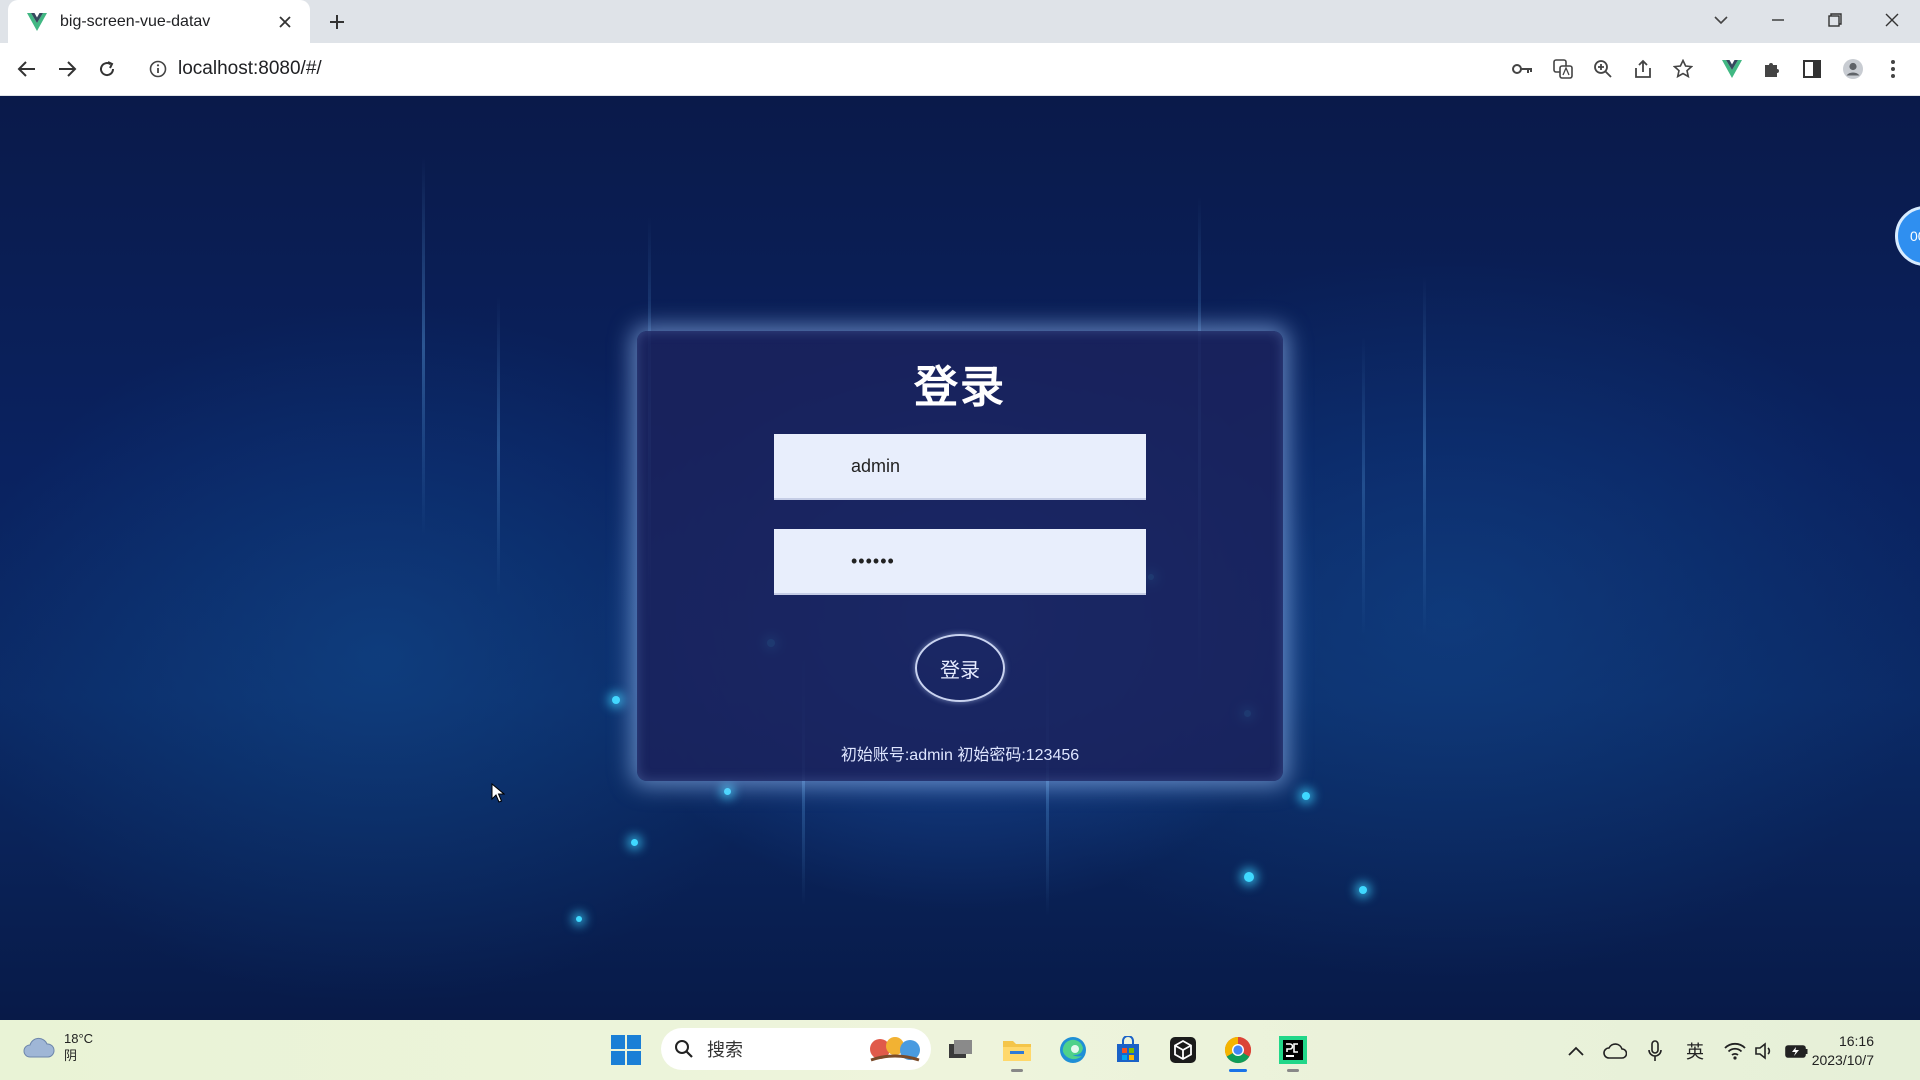 This screenshot has height=1080, width=1920. I want to click on login-button: 登录, so click(960, 668).